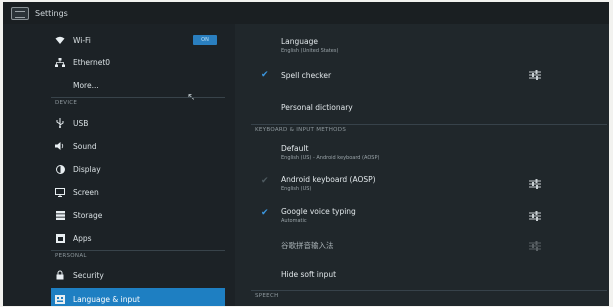 Image resolution: width=613 pixels, height=307 pixels. I want to click on sidebar-item-label: Storage, so click(88, 215).